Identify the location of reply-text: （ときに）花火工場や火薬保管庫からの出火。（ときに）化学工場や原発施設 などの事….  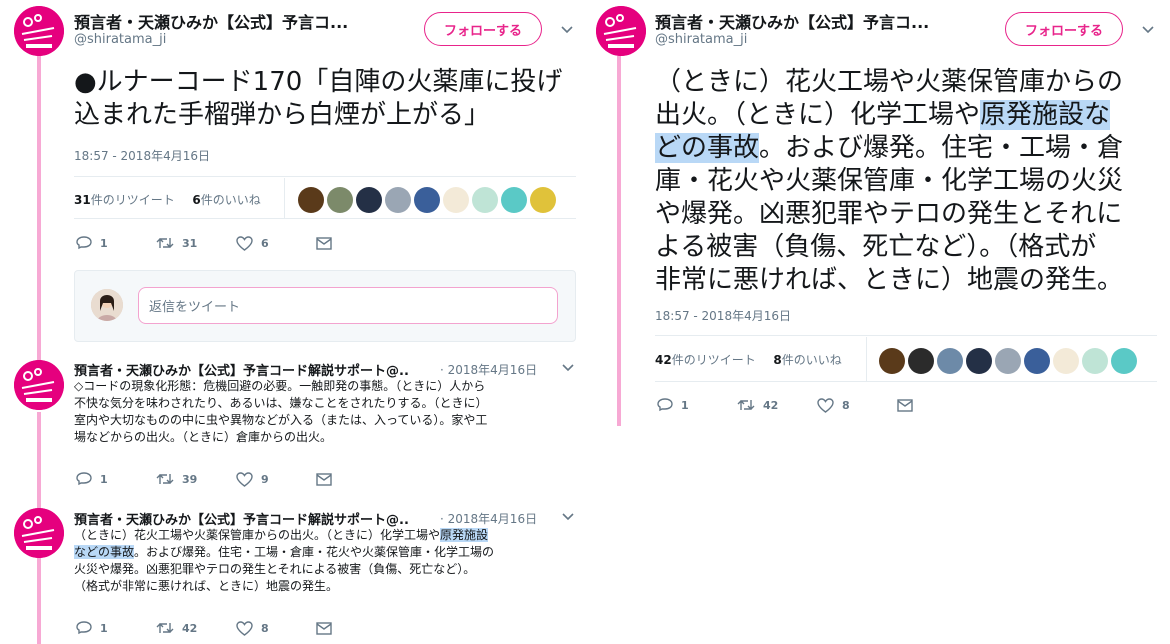
(324, 561).